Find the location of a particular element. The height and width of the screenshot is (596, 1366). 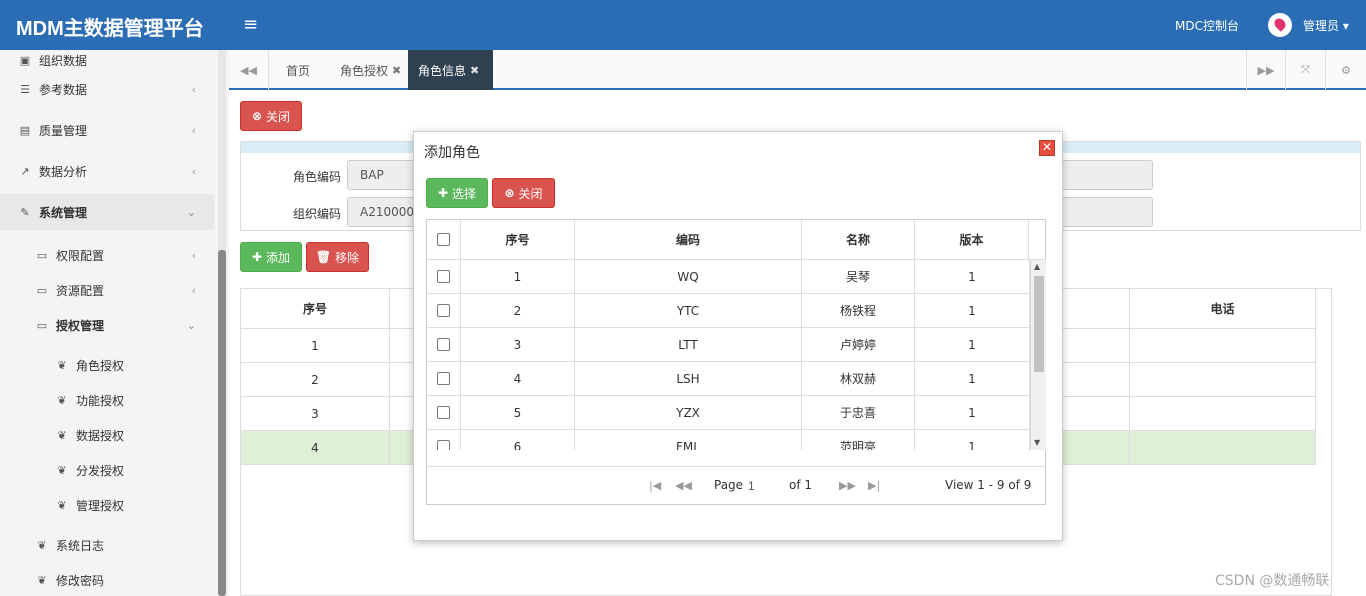

dialog-close-button: ⊗ 关闭 is located at coordinates (523, 193).